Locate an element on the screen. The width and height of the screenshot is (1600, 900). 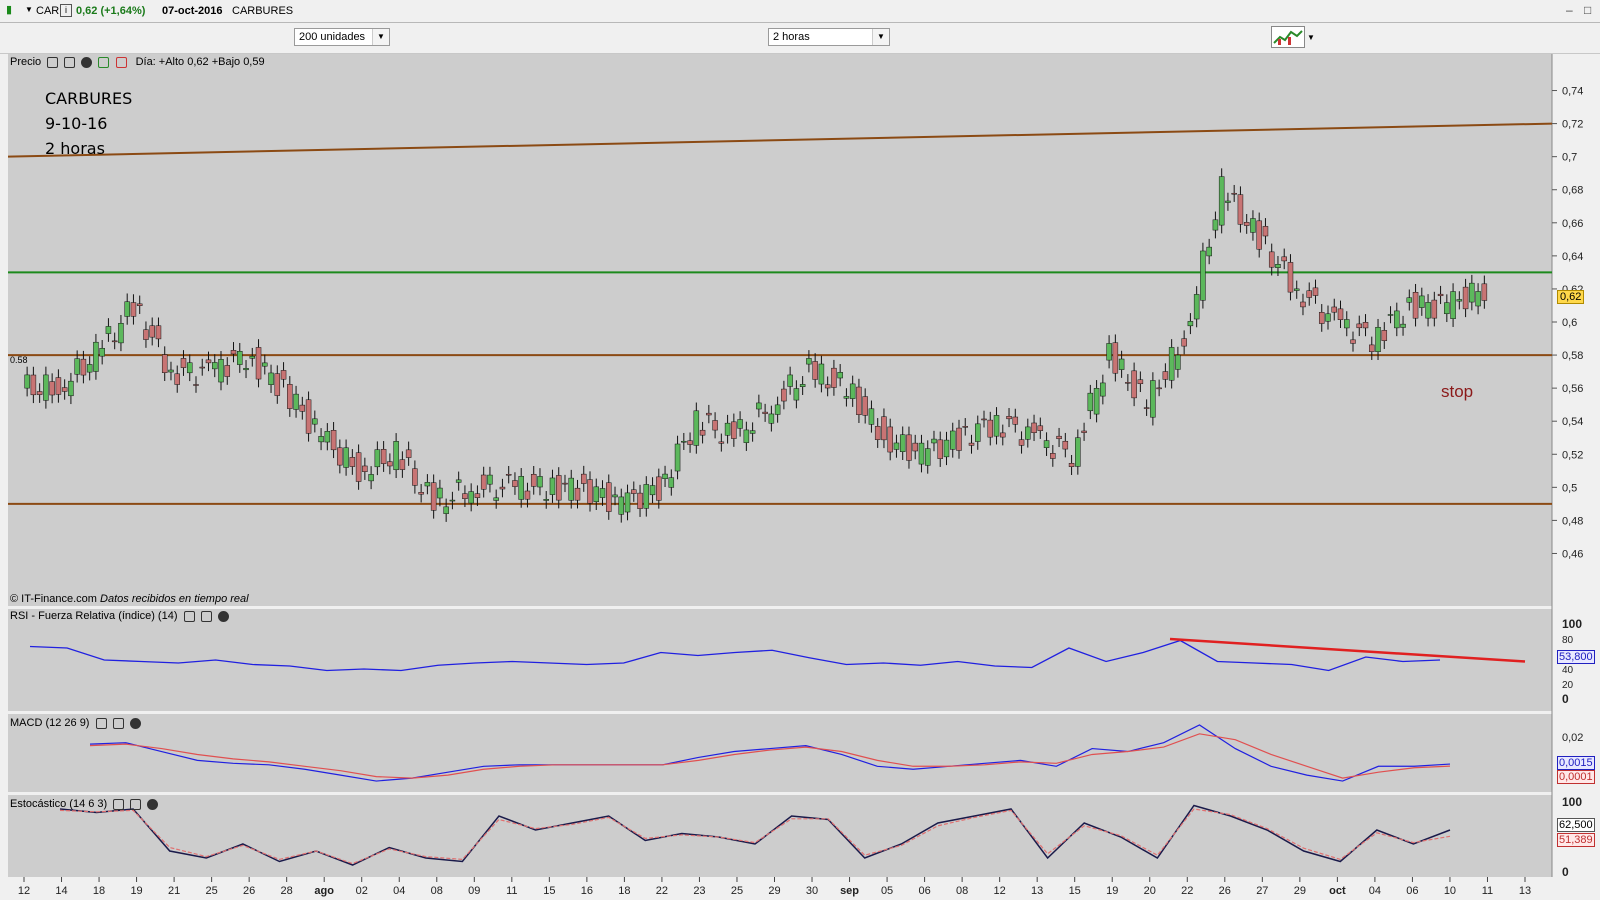
x-tick-label: 12 is located at coordinates (24, 891).